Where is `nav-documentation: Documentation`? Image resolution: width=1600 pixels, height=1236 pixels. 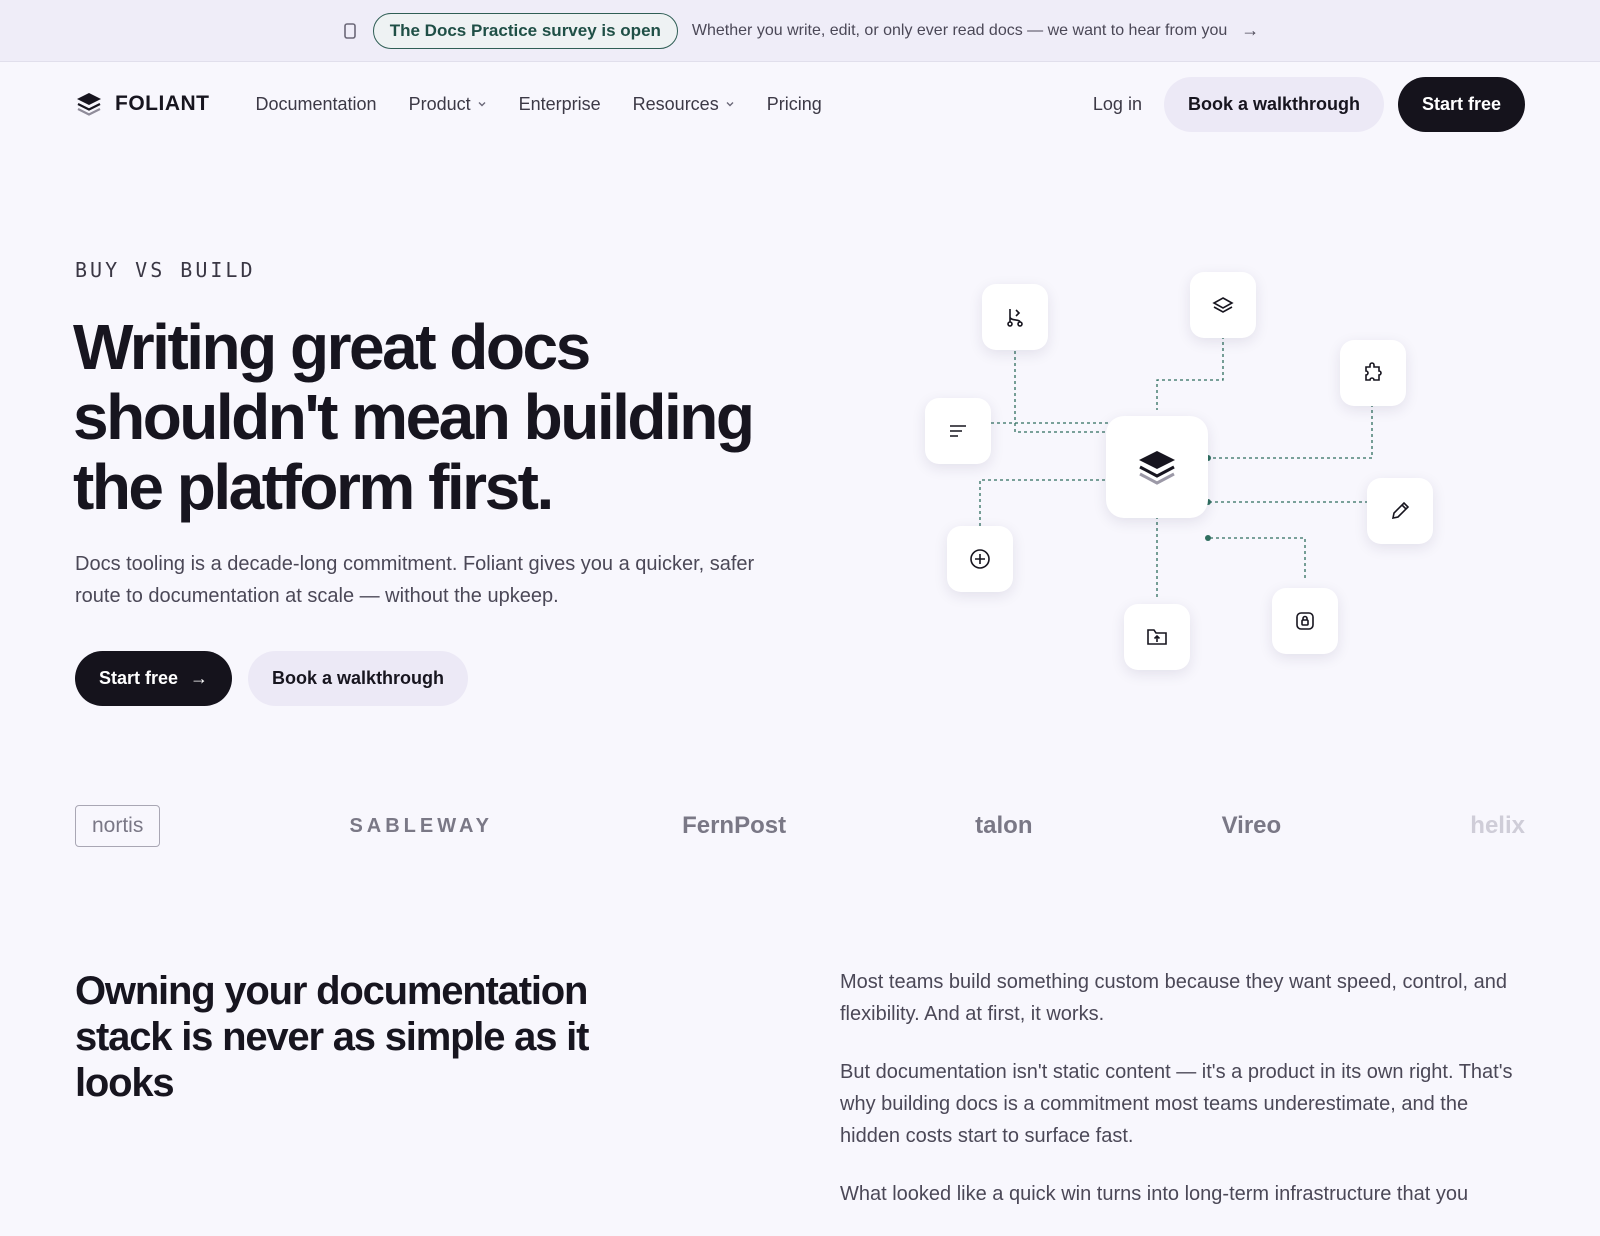
nav-documentation: Documentation is located at coordinates (315, 104).